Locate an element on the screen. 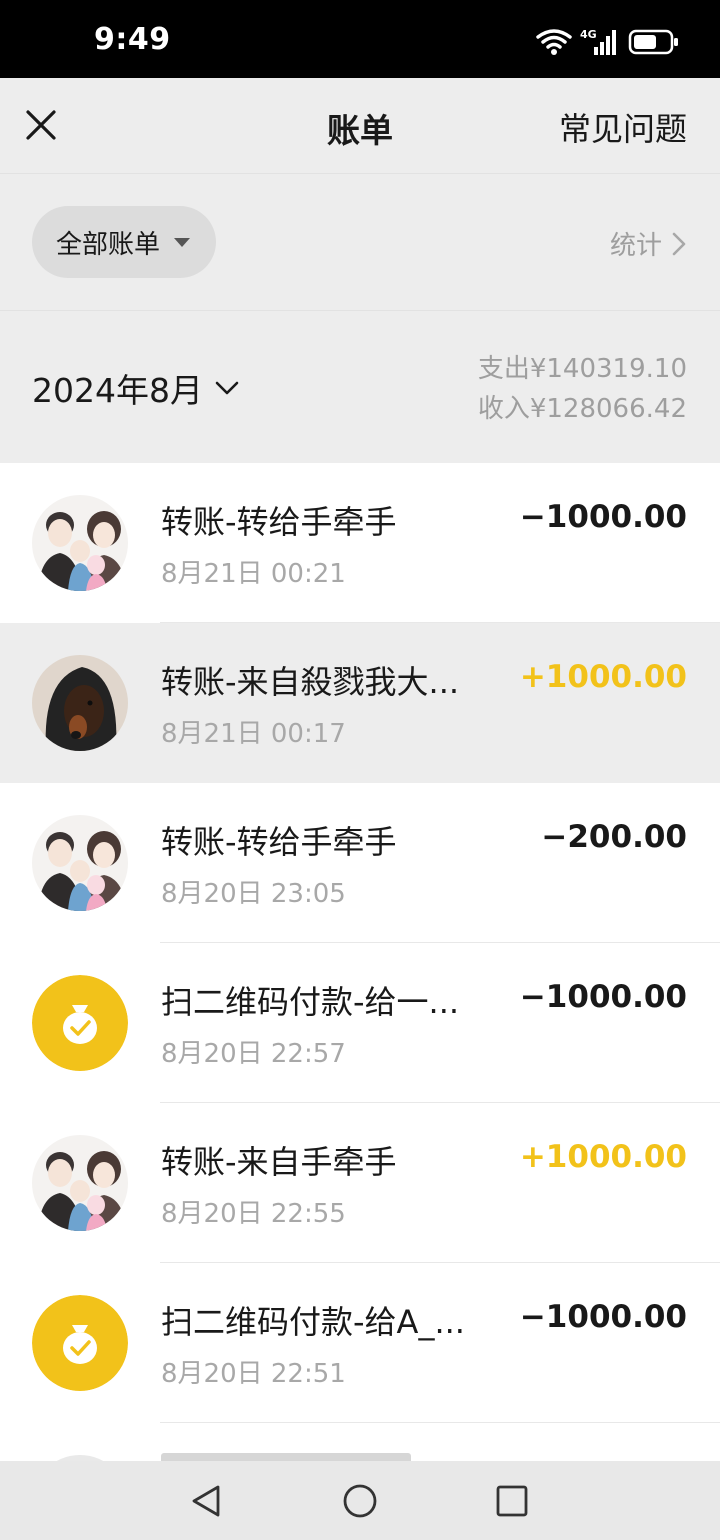 Image resolution: width=720 pixels, height=1540 pixels. bill-filter-label: 全部账单 is located at coordinates (108, 244).